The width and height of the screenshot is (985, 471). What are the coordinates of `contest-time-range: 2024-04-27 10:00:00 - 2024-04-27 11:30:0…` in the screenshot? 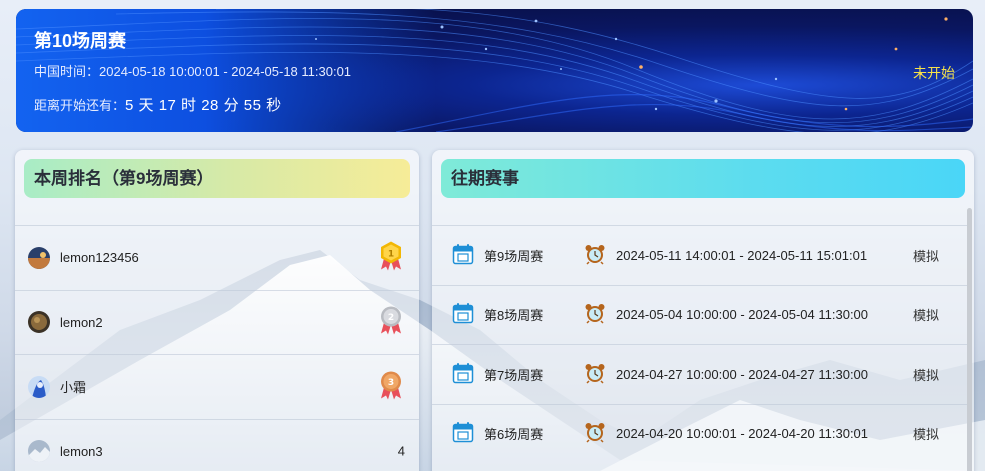 It's located at (742, 374).